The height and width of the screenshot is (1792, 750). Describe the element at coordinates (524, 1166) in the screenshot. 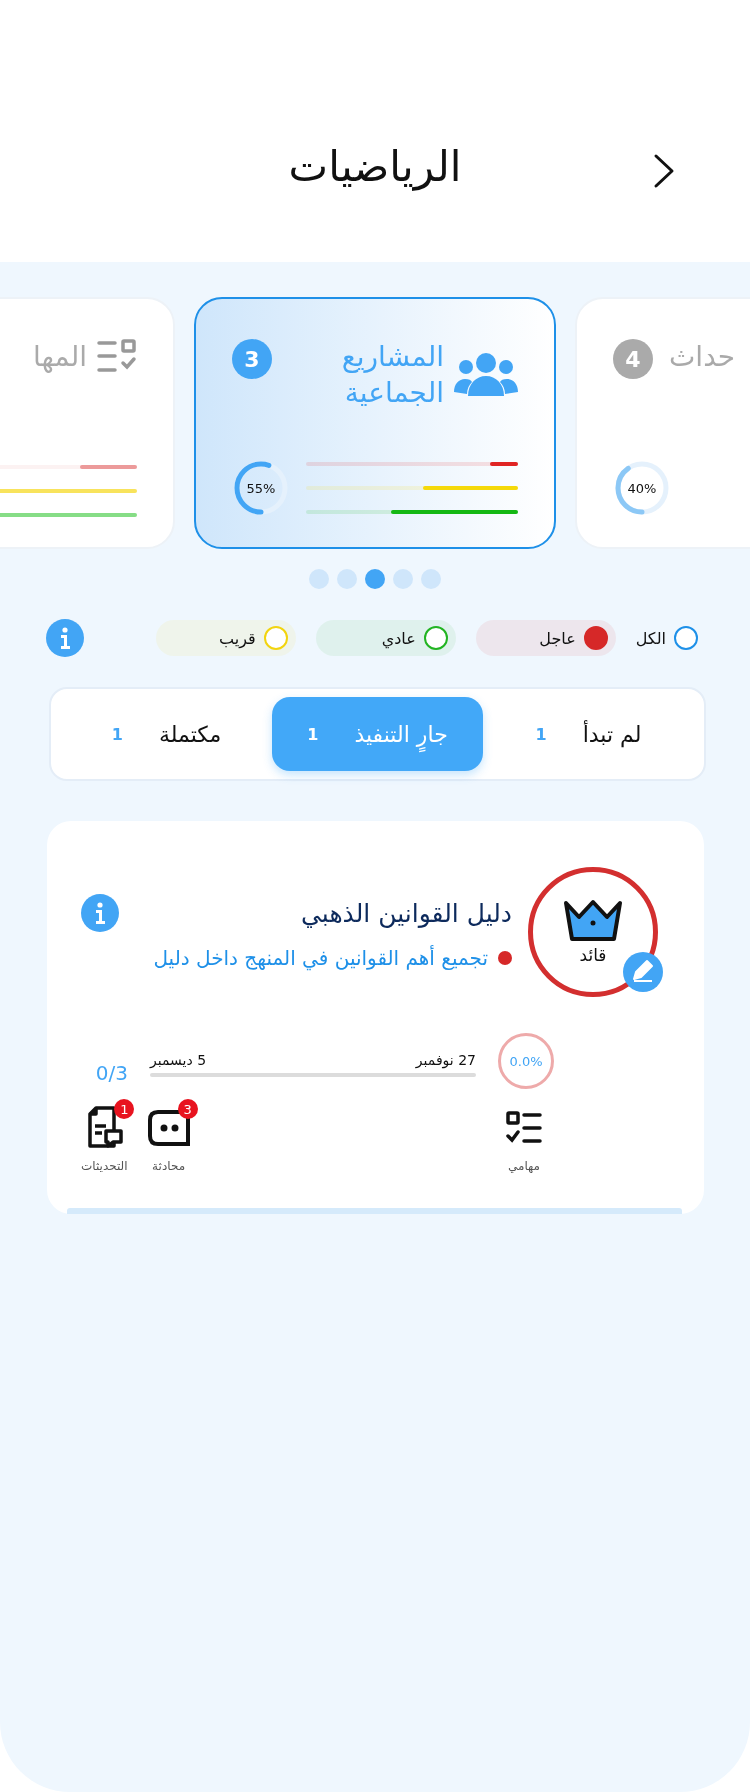

I see `action-label: مهامي` at that location.